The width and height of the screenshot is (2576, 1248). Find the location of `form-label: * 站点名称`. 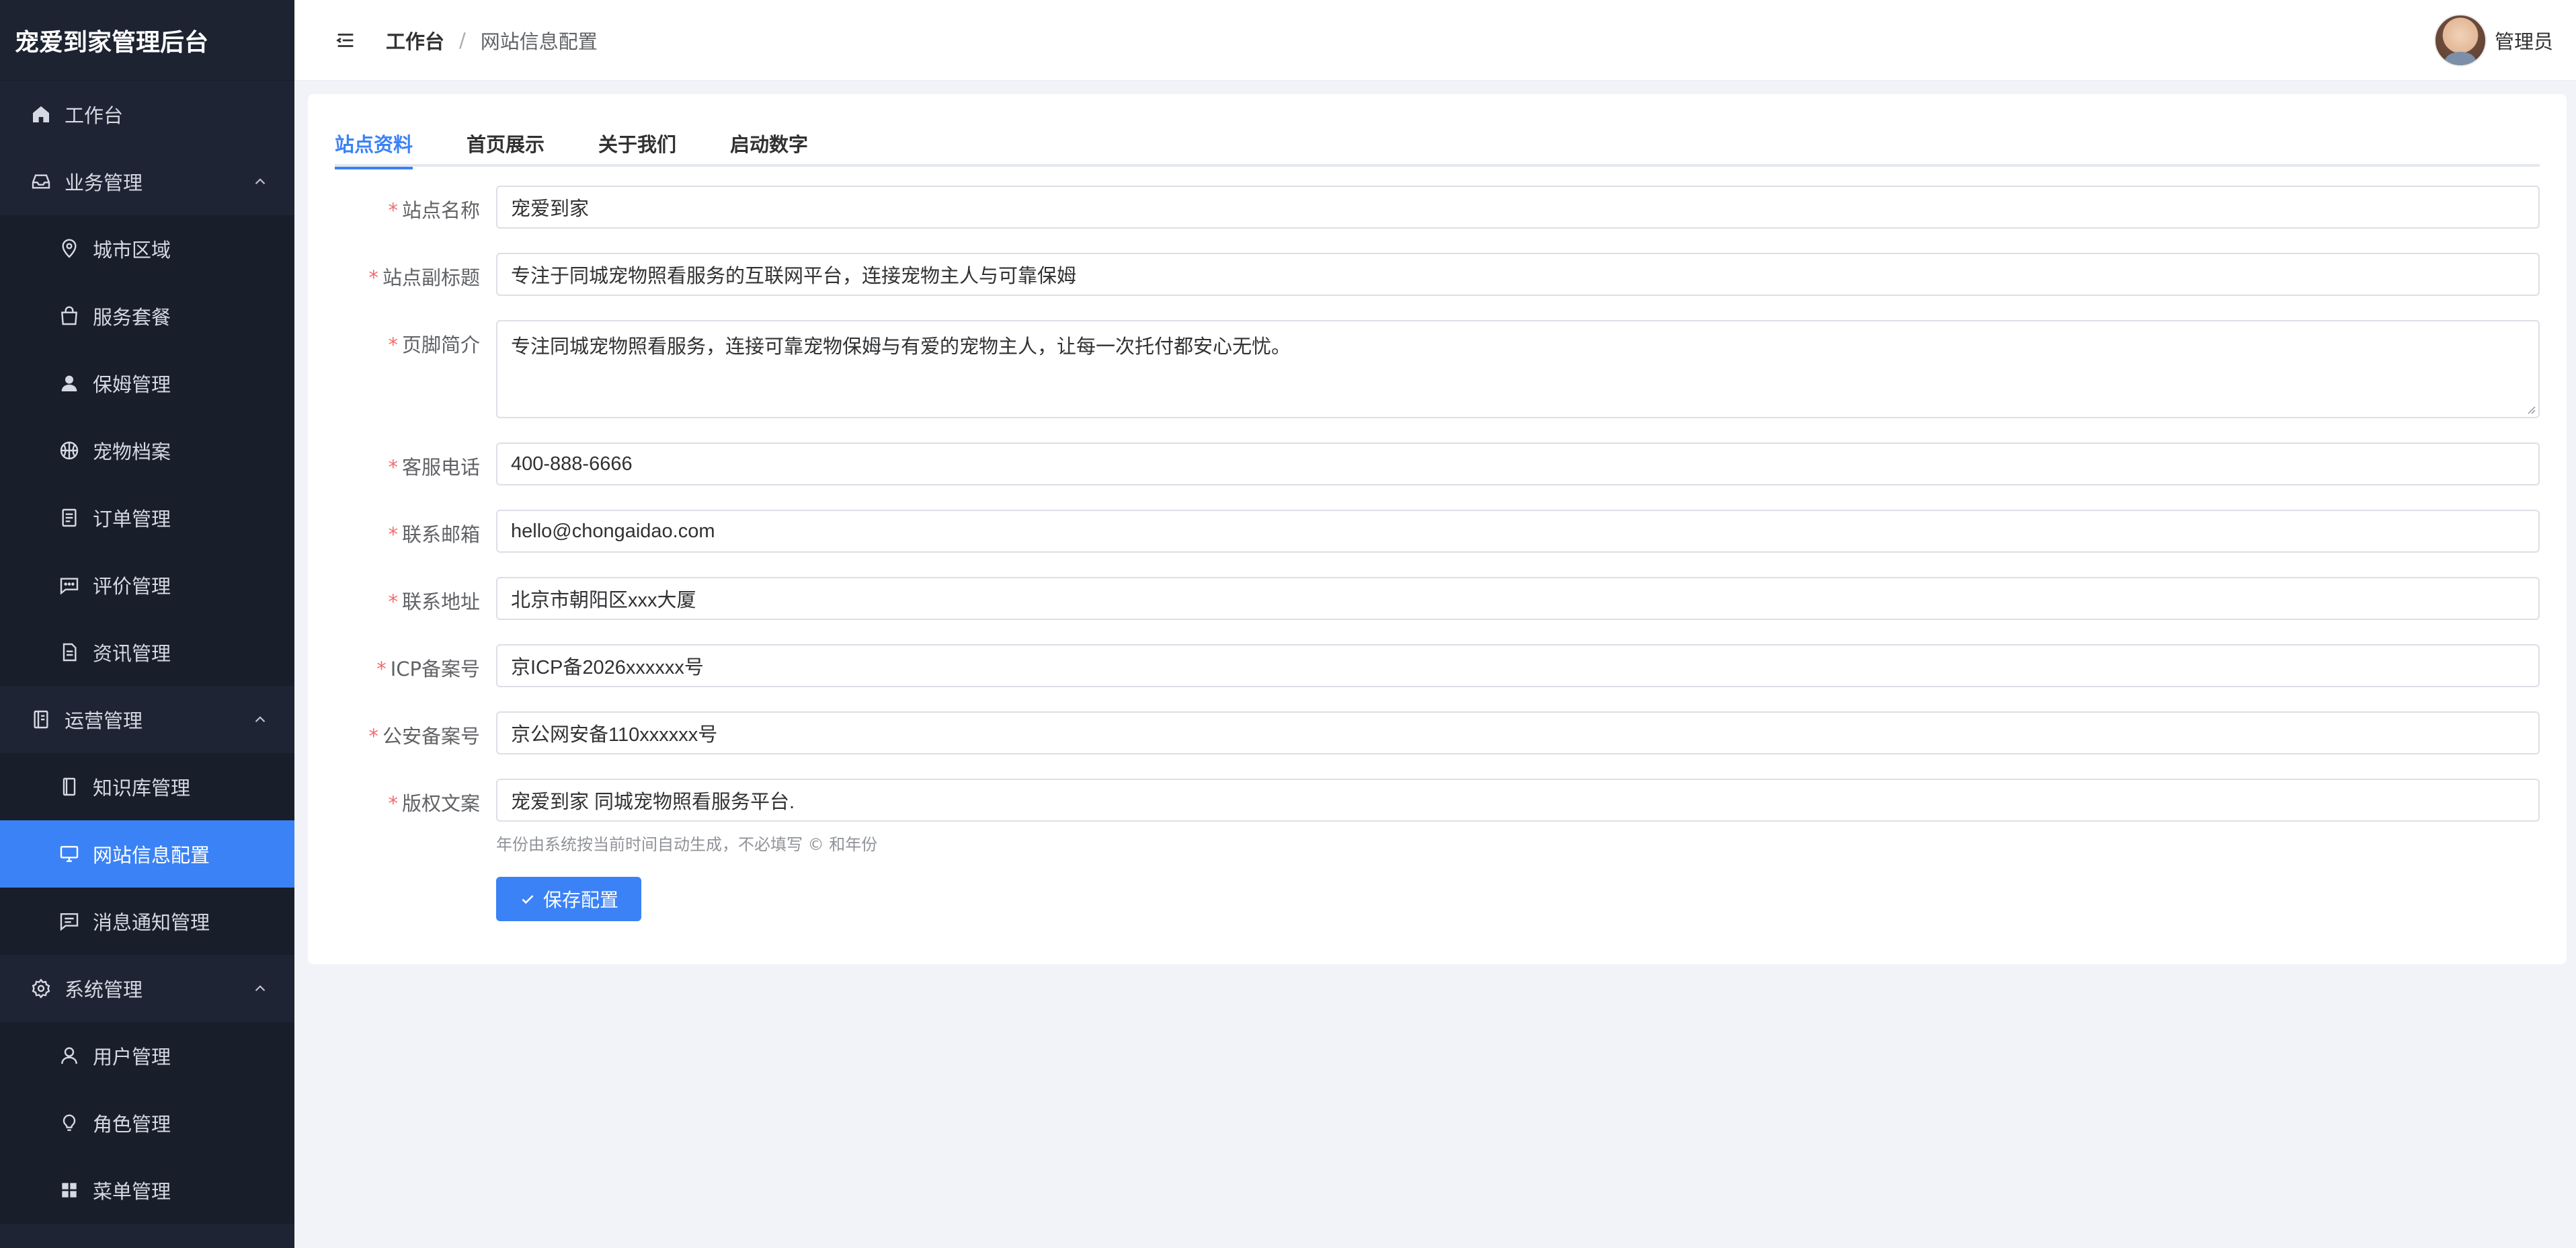

form-label: * 站点名称 is located at coordinates (394, 209).